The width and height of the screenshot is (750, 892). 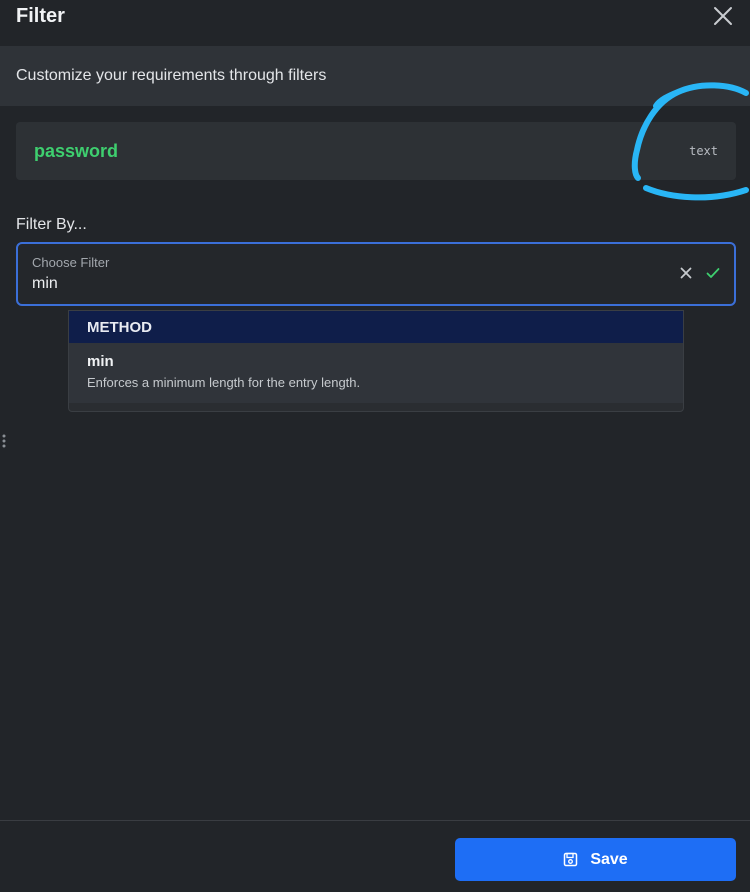 What do you see at coordinates (71, 262) in the screenshot?
I see `choose-filter-label: Choose Filter` at bounding box center [71, 262].